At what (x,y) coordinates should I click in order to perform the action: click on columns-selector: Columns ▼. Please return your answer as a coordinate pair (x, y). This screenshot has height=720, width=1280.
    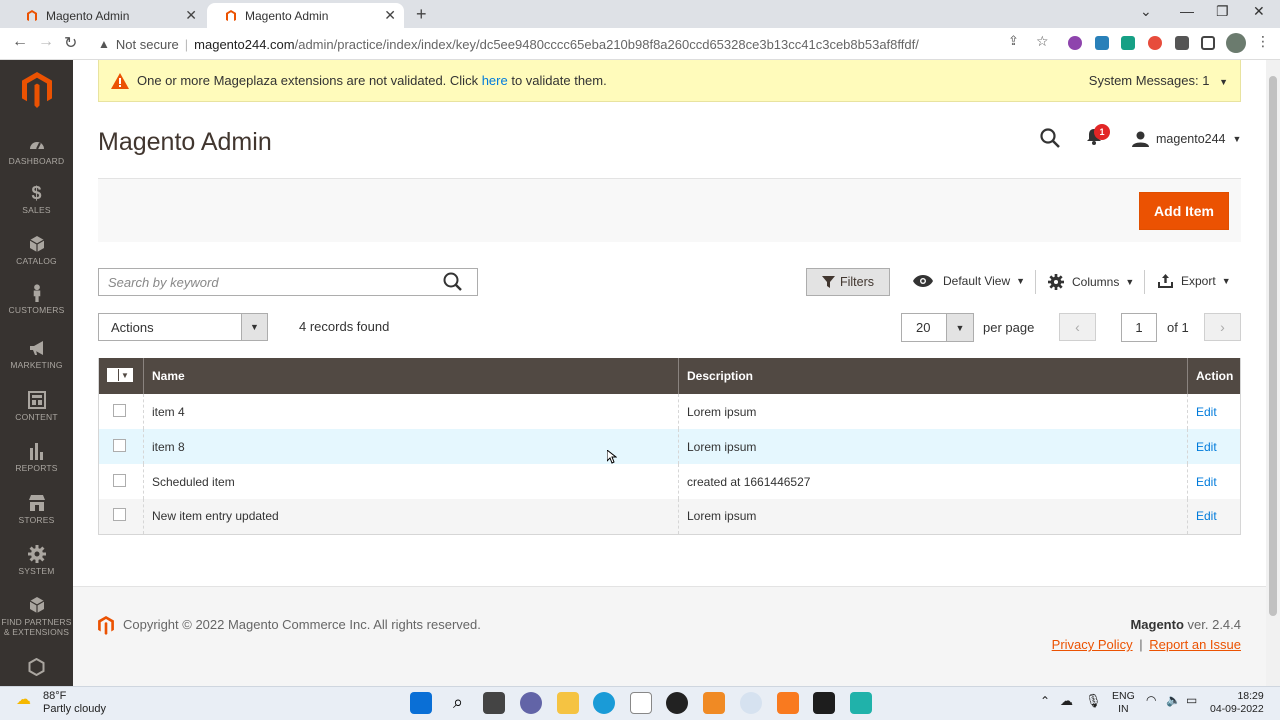
    Looking at the image, I should click on (1091, 282).